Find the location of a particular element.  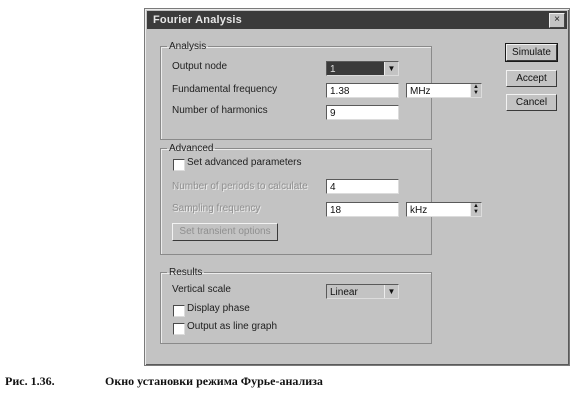

dialog-title: Fourier Analysis is located at coordinates (197, 20).